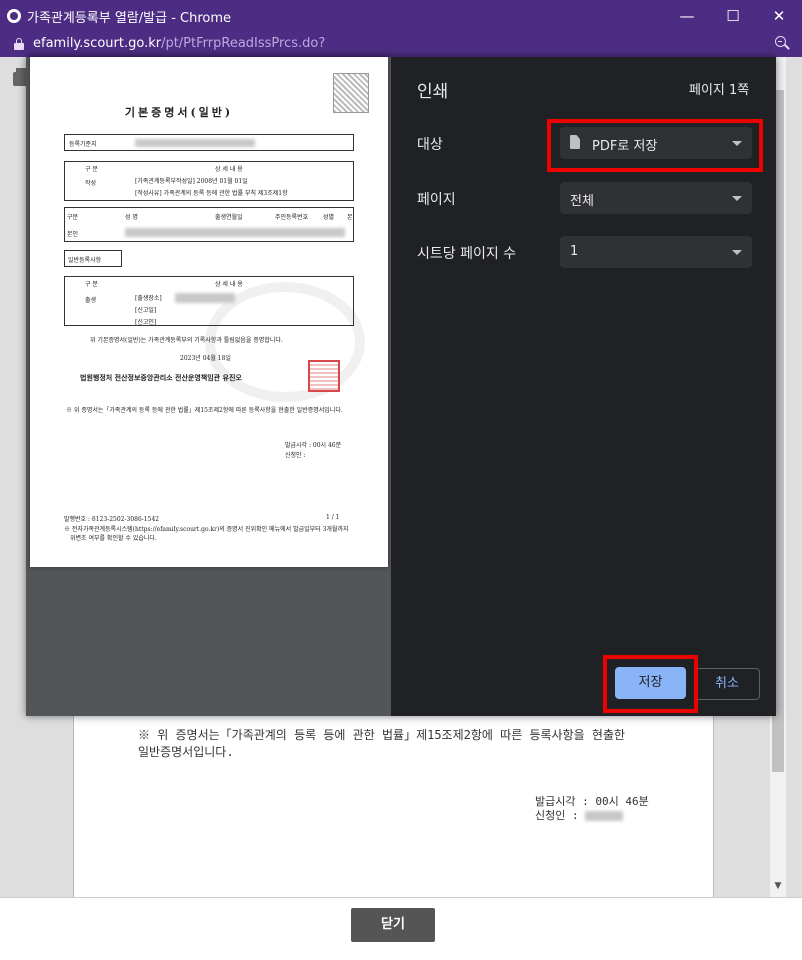  I want to click on general-label-box: 일반등록사항, so click(93, 258).